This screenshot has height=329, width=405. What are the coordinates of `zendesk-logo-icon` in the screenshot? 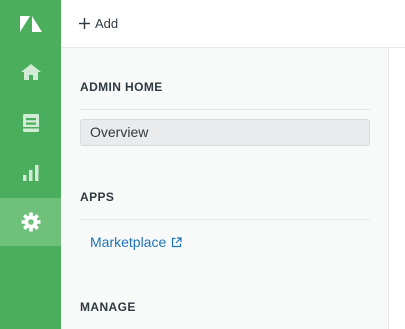 It's located at (30, 24).